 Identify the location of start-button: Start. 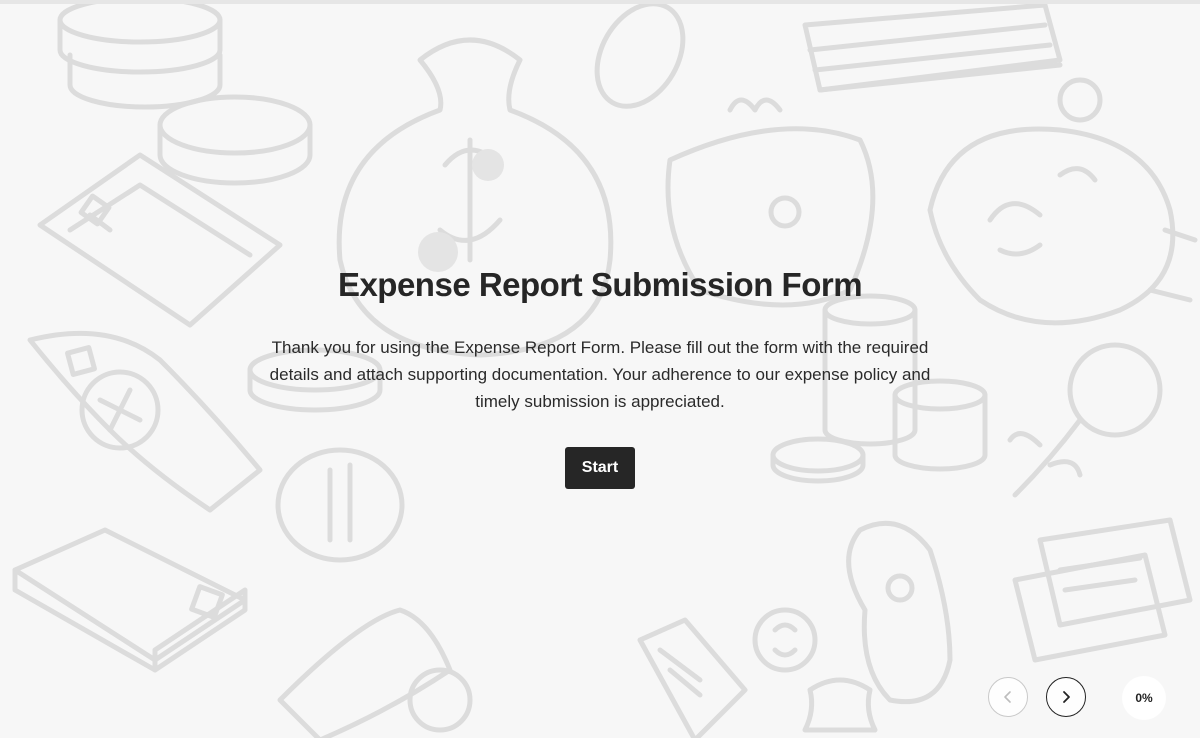
(600, 468).